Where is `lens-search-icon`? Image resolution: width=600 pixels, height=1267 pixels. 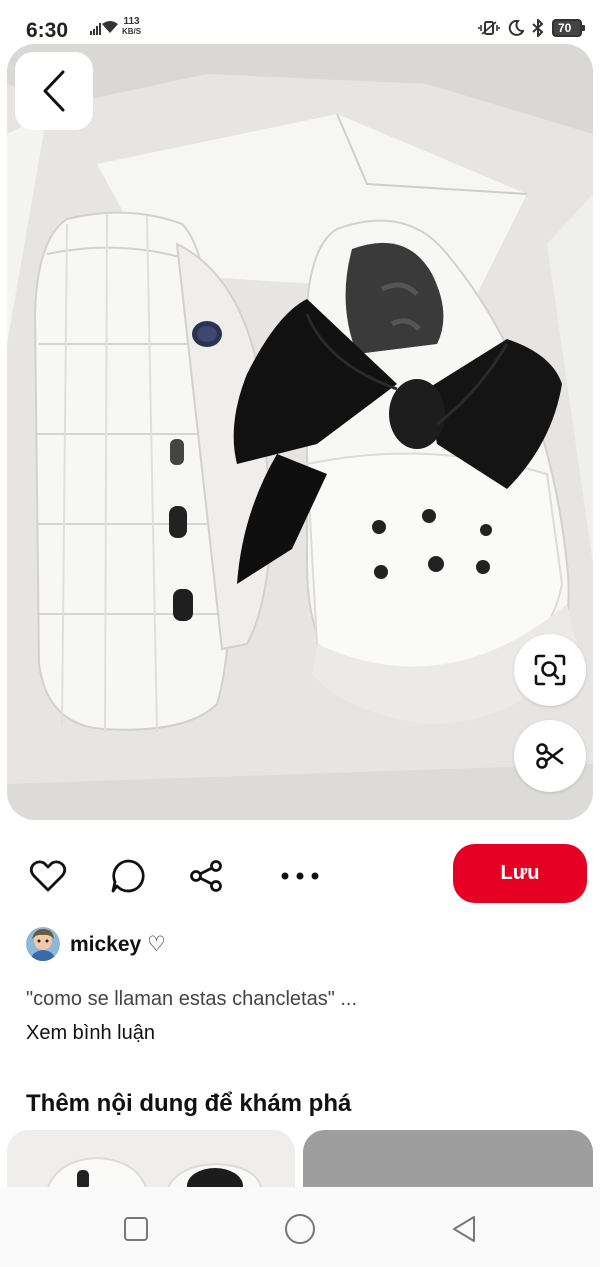 lens-search-icon is located at coordinates (550, 670).